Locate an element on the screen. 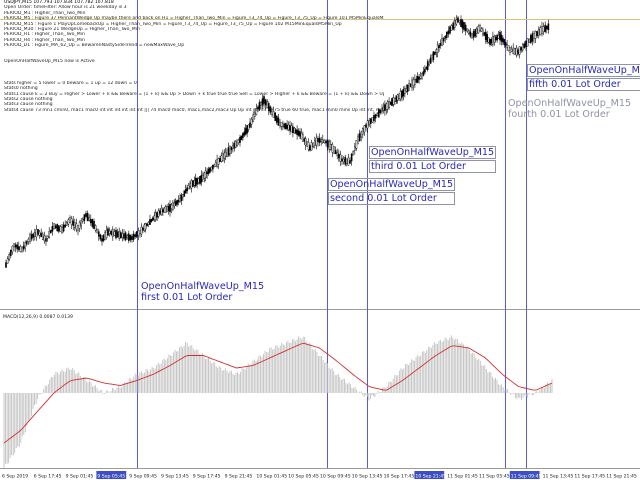  order-label-text: first 0.01 Lot Order is located at coordinates (187, 297).